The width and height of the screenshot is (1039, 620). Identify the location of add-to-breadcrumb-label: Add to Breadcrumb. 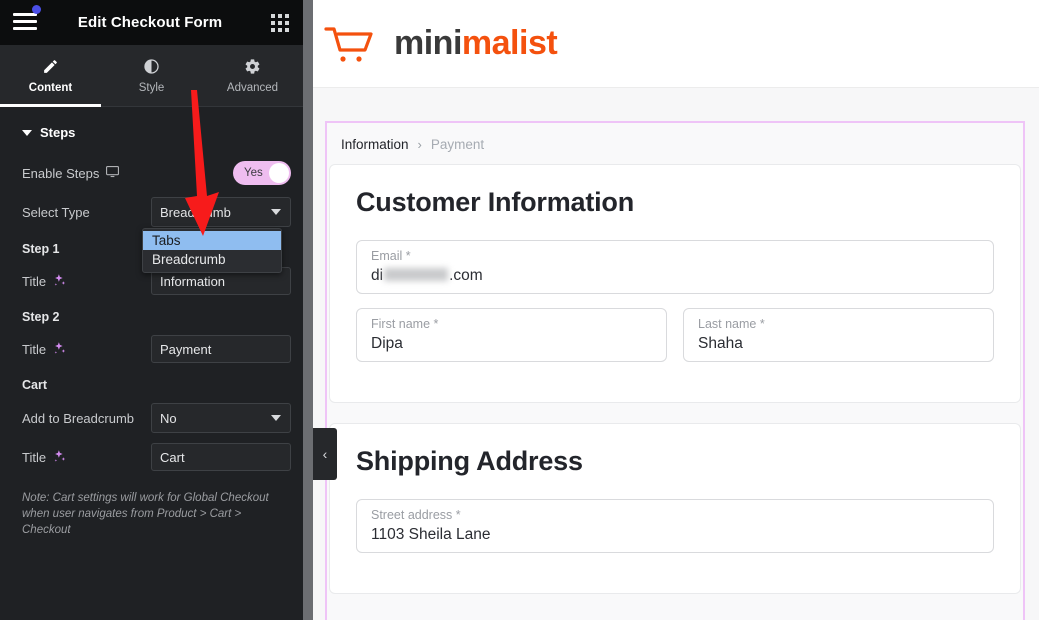
(78, 418).